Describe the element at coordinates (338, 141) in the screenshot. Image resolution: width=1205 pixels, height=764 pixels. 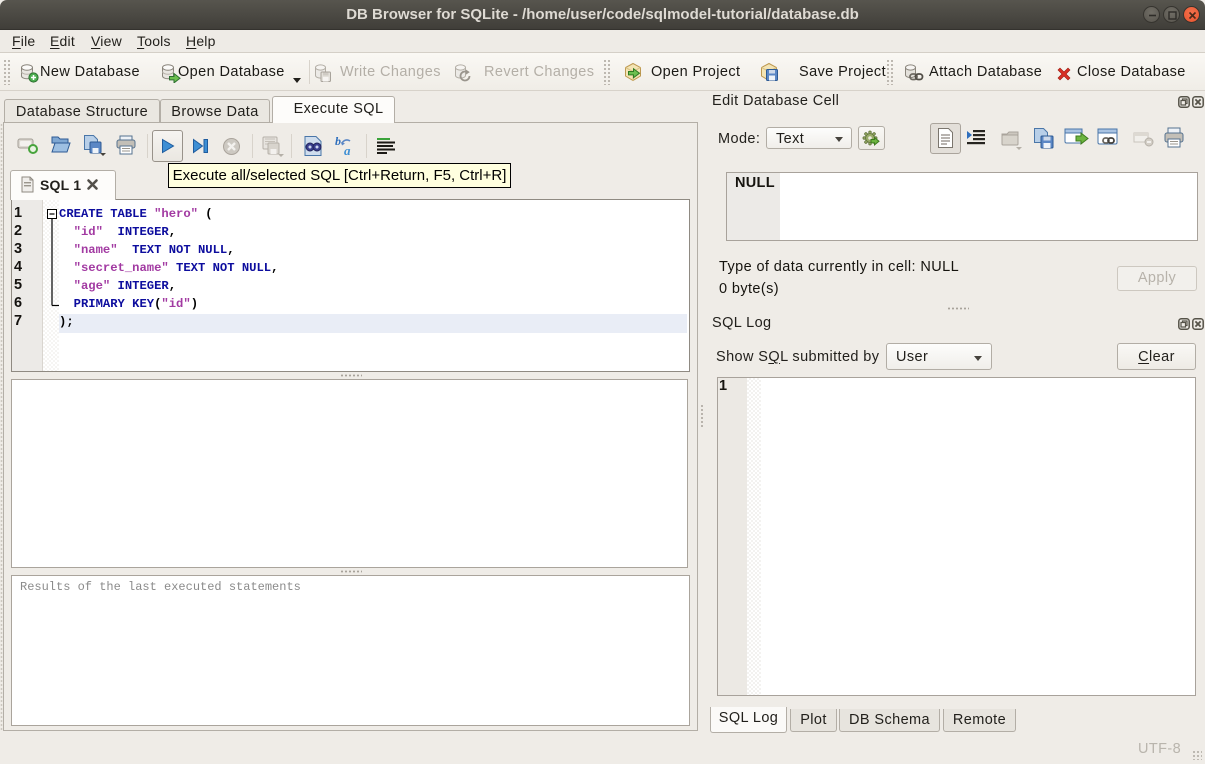
I see `svg-text: b` at that location.